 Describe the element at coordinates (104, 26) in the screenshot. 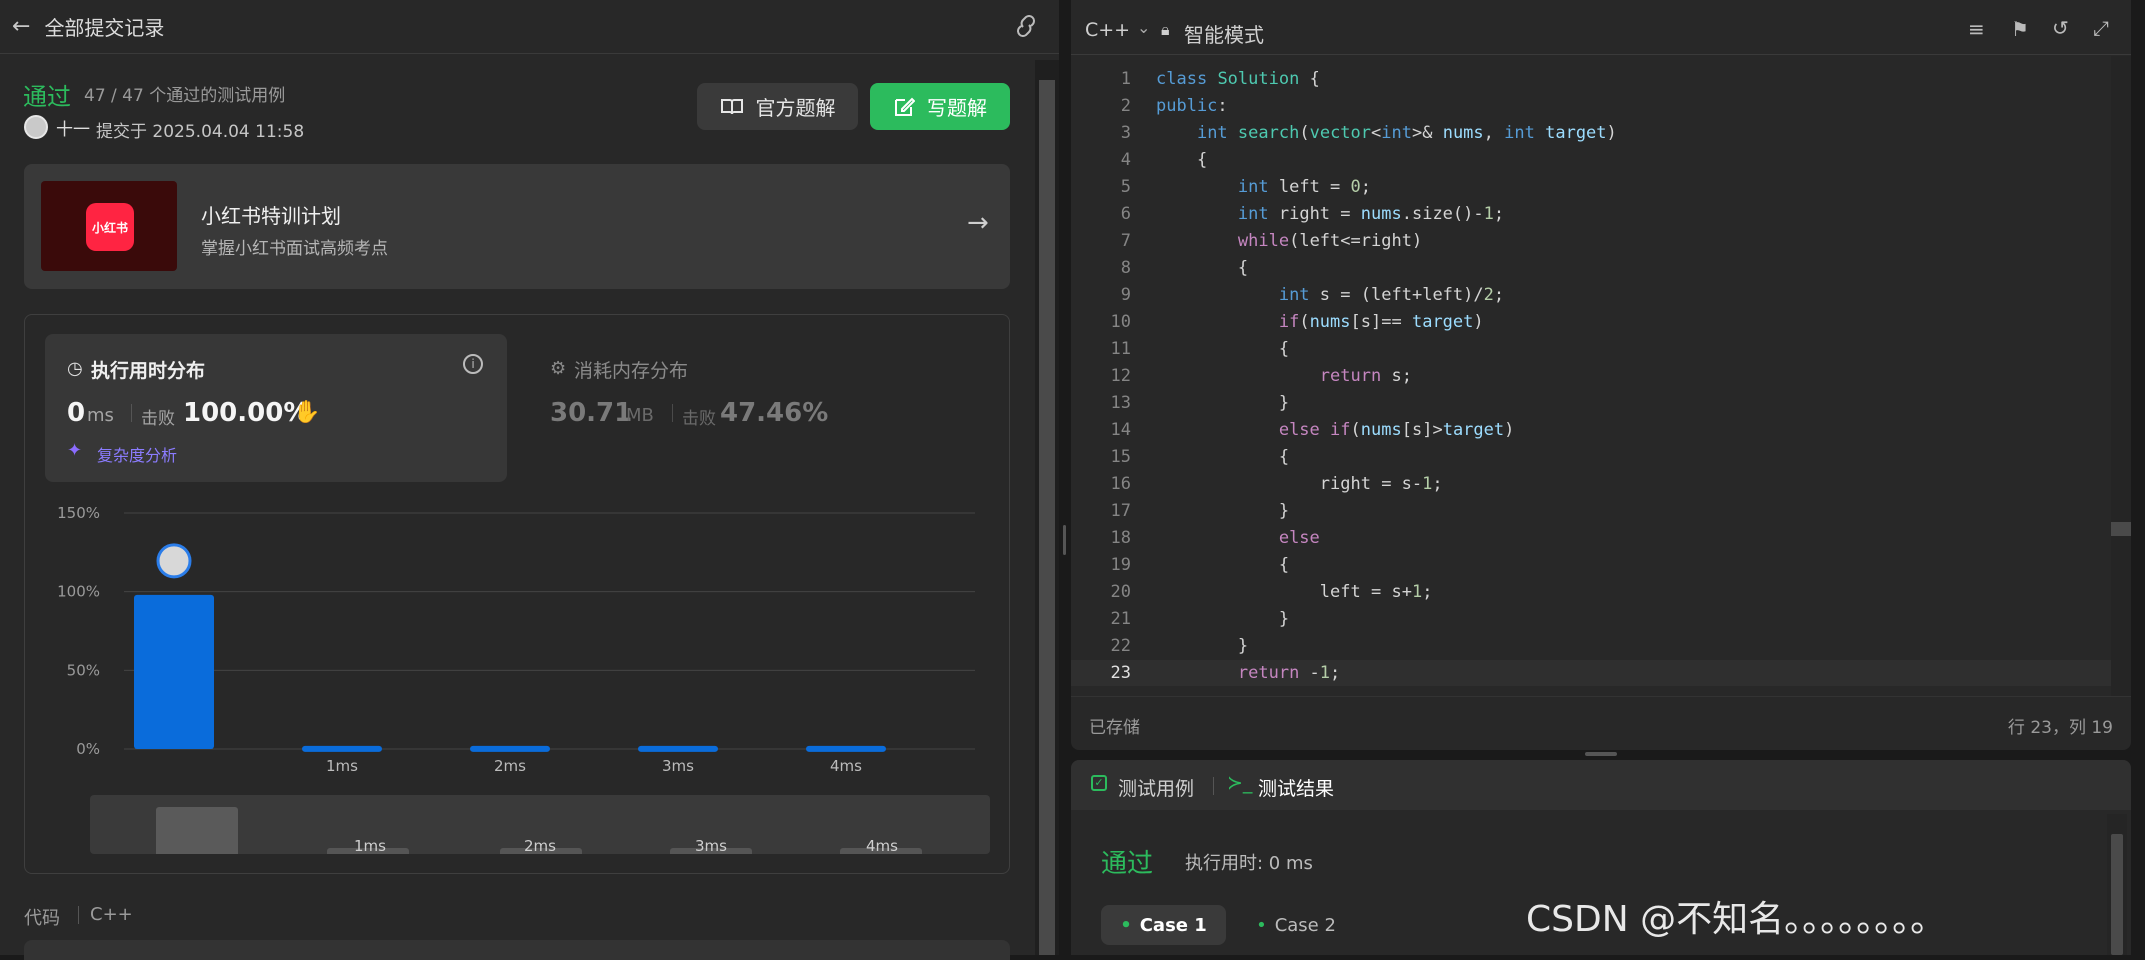

I see `all-submissions-link: 全部提交记录` at that location.